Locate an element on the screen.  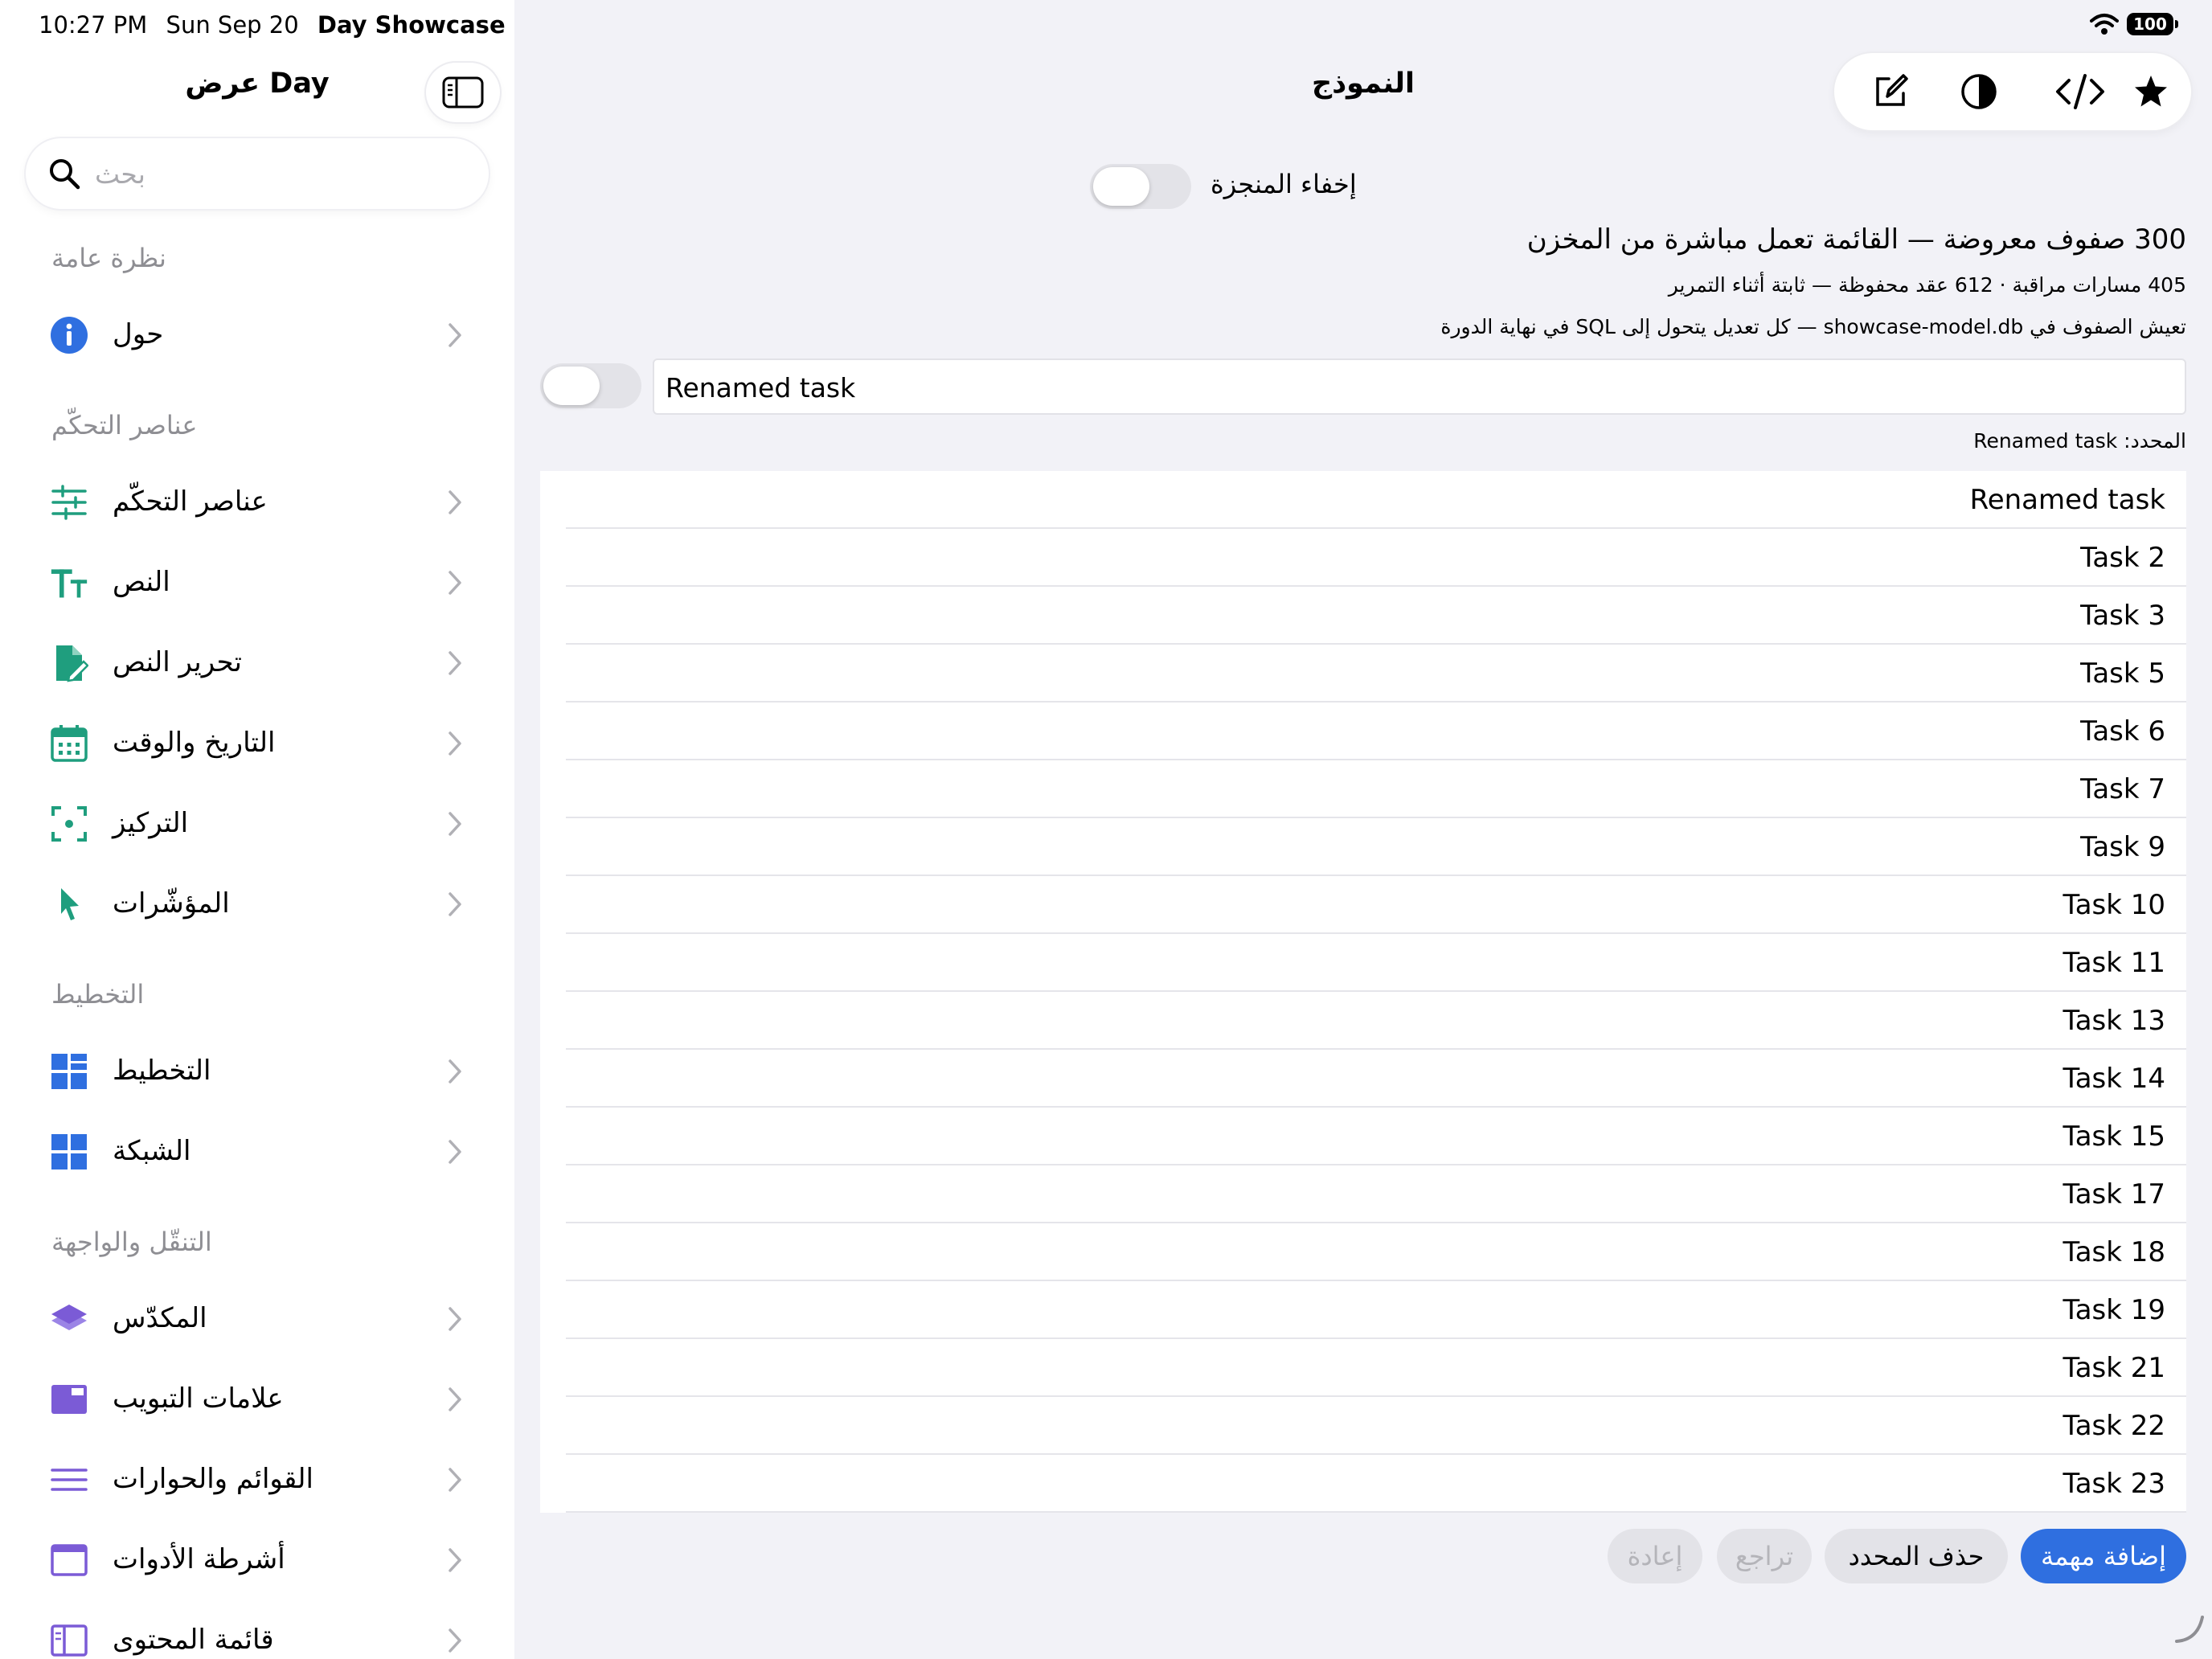
hide-completed-label: إخفاء المنجزة is located at coordinates (1283, 184).